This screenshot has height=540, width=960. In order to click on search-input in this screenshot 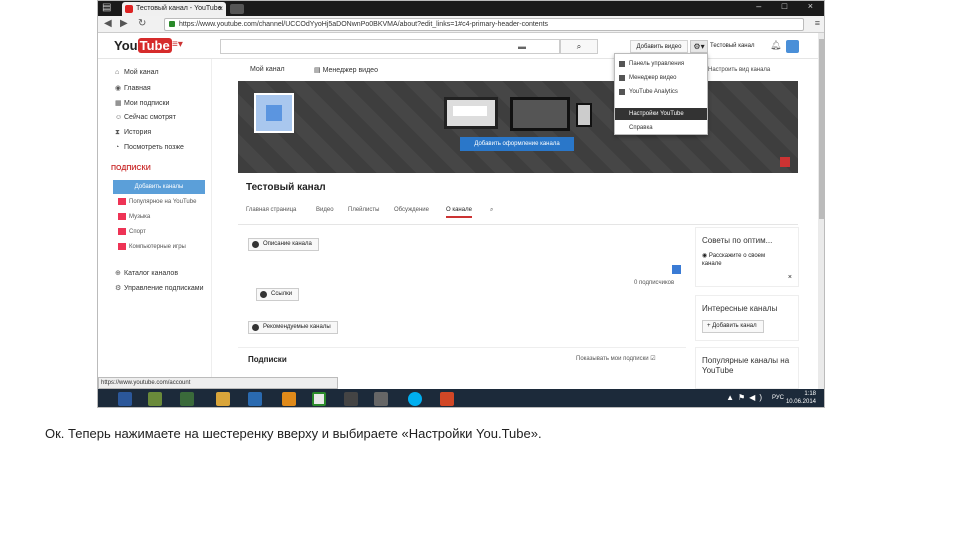, I will do `click(390, 46)`.